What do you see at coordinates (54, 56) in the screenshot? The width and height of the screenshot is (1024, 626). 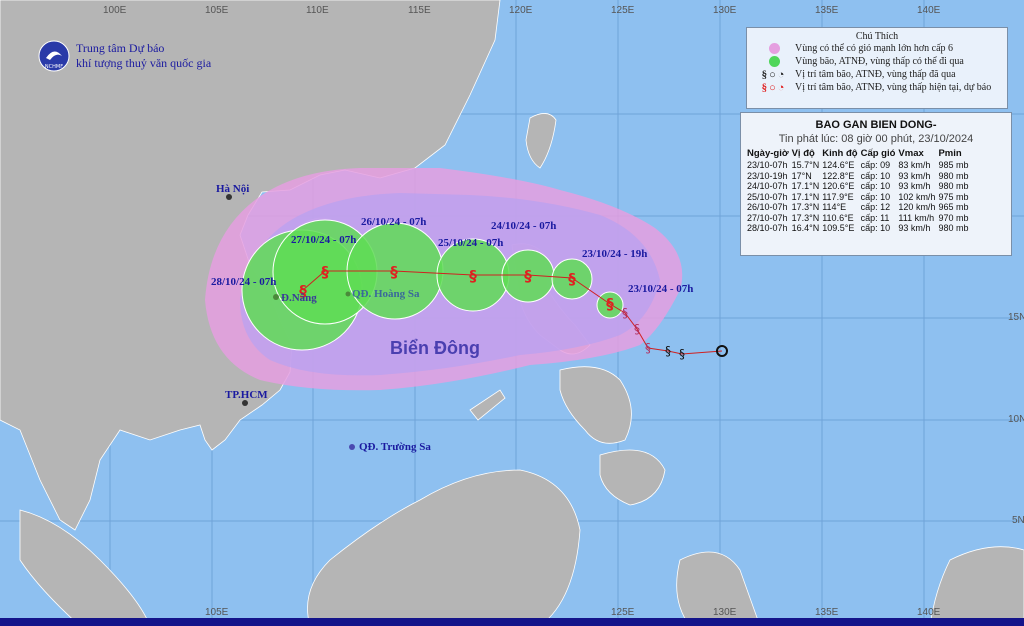 I see `nchmf-logo-icon: NCHMF` at bounding box center [54, 56].